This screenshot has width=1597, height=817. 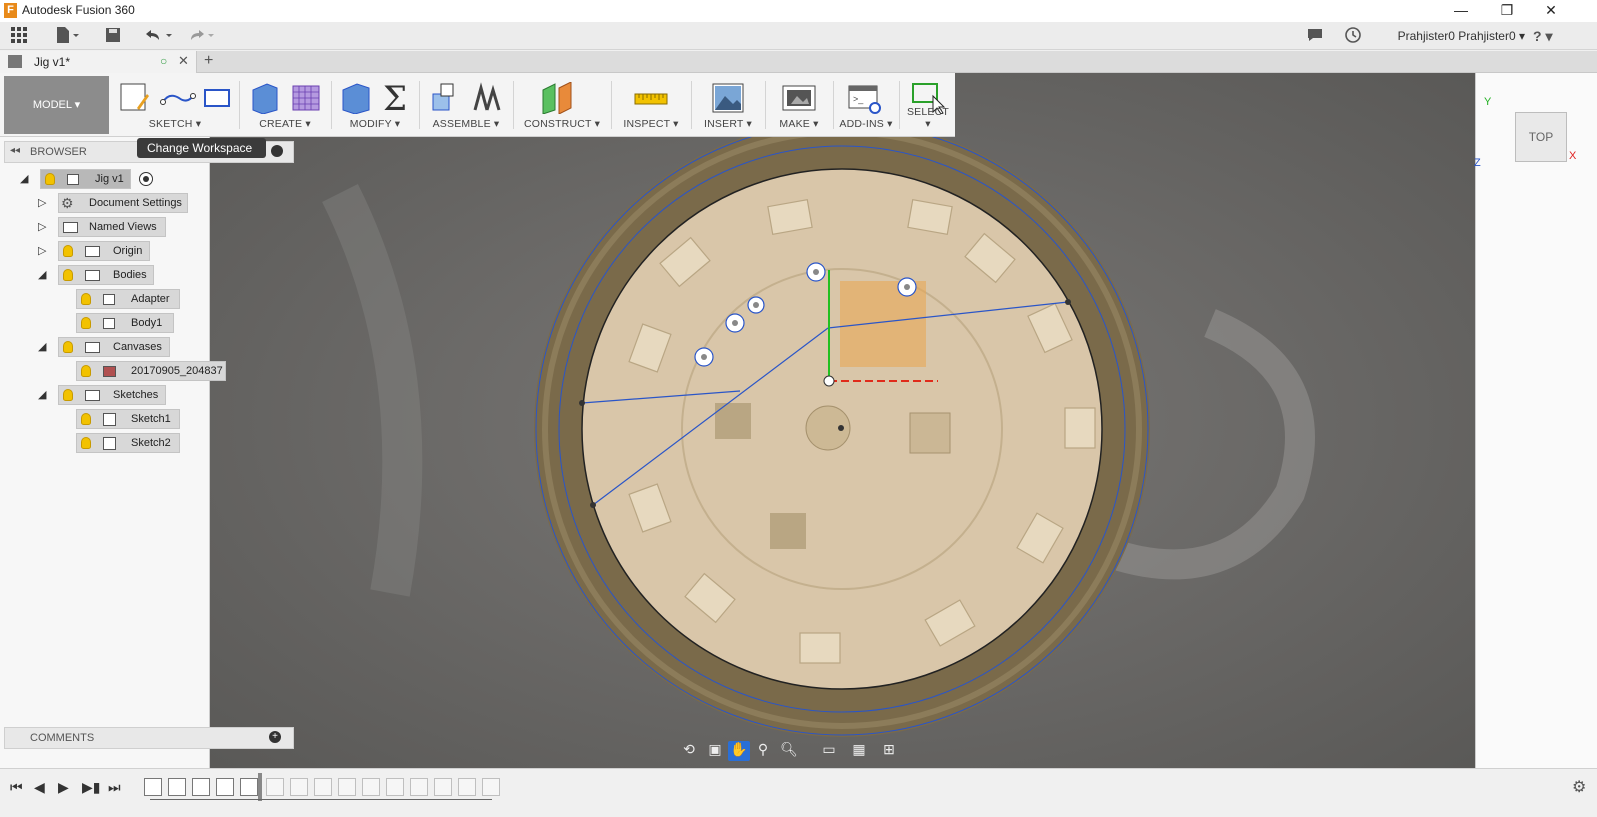 What do you see at coordinates (689, 751) in the screenshot?
I see `orbit-icon: ⟲` at bounding box center [689, 751].